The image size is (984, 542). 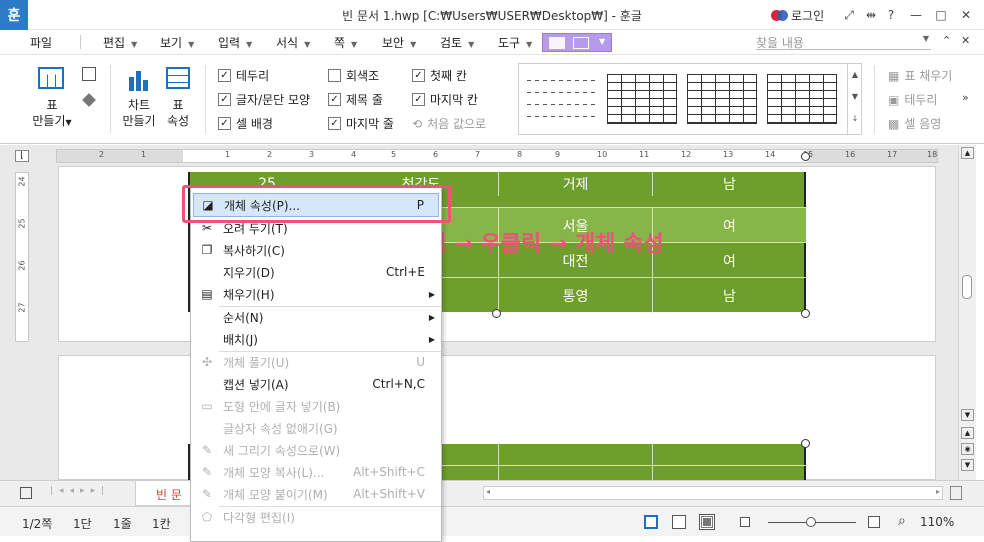 What do you see at coordinates (843, 42) in the screenshot?
I see `search-input: 찾을 내용 ▼` at bounding box center [843, 42].